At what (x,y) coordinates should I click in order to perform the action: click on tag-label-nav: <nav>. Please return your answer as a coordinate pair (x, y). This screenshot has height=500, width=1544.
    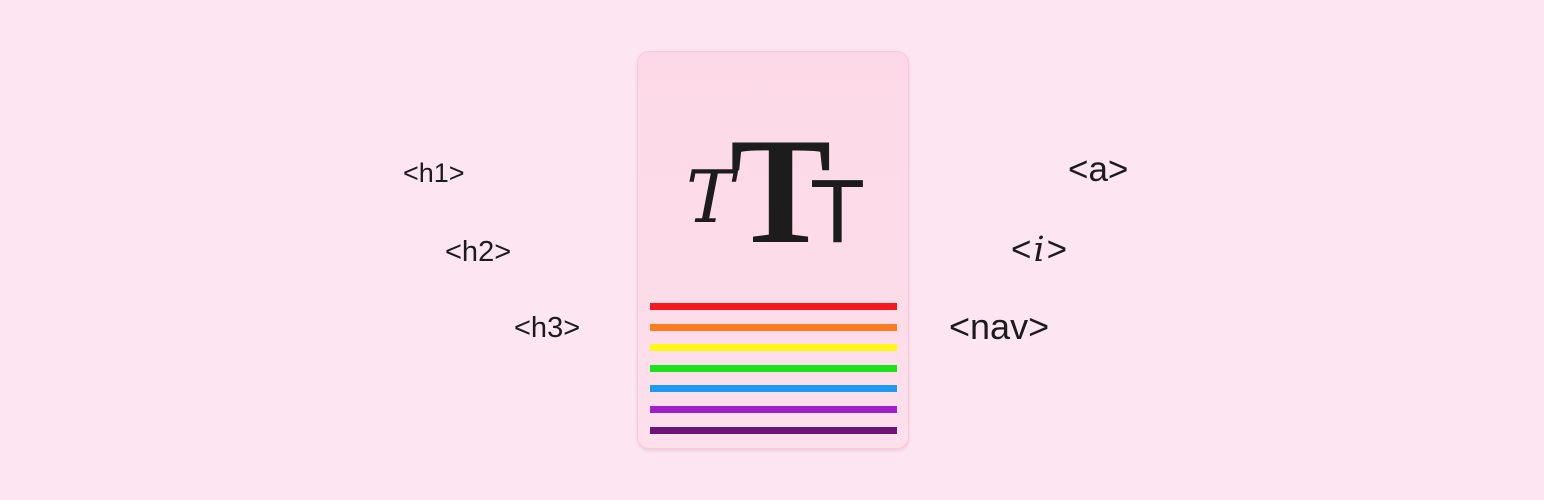
    Looking at the image, I should click on (999, 326).